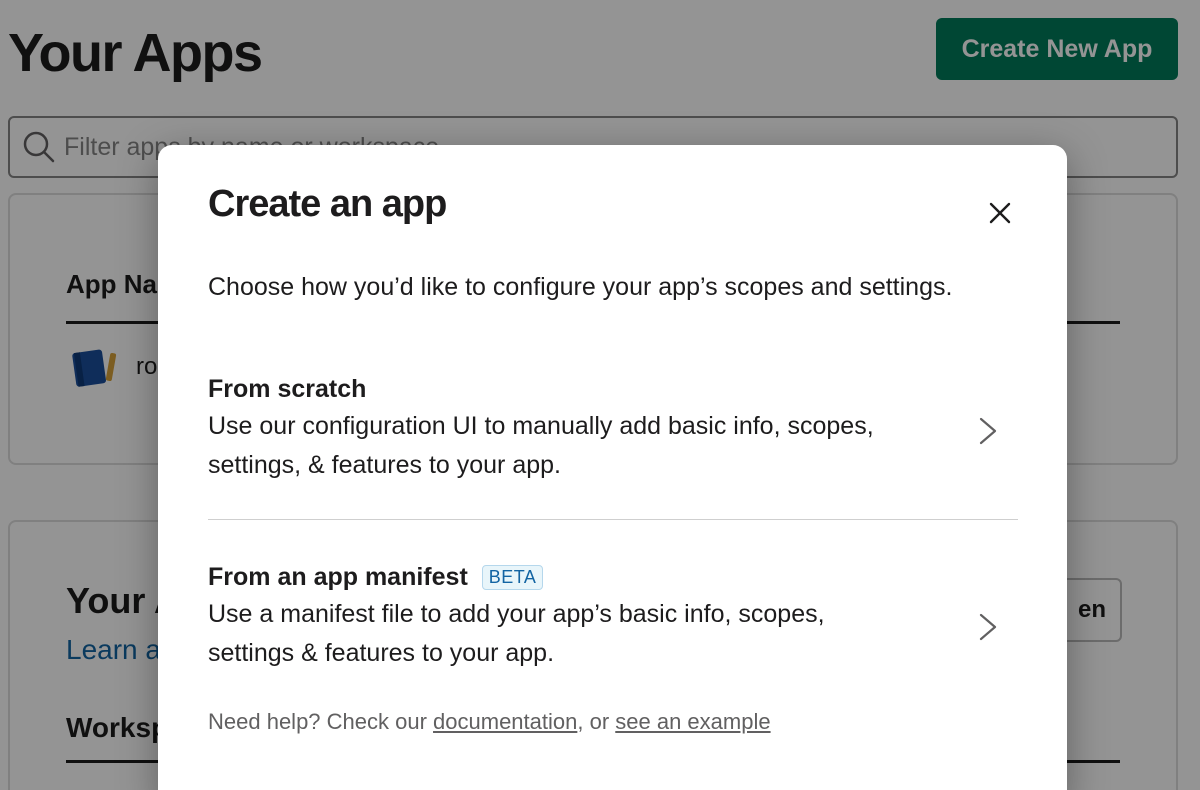 The image size is (1200, 790). Describe the element at coordinates (327, 204) in the screenshot. I see `modal-title: Create an app` at that location.